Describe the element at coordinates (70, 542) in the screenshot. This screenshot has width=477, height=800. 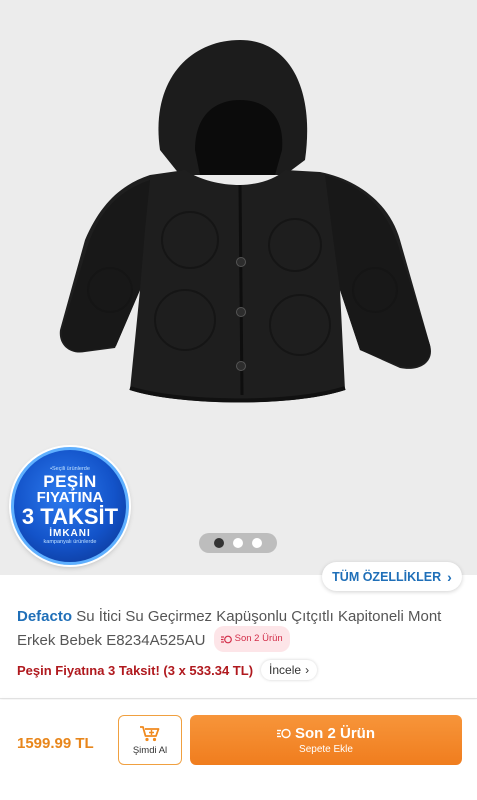
I see `badge-tiny-bottom: kampanyalı ürünlerde` at that location.